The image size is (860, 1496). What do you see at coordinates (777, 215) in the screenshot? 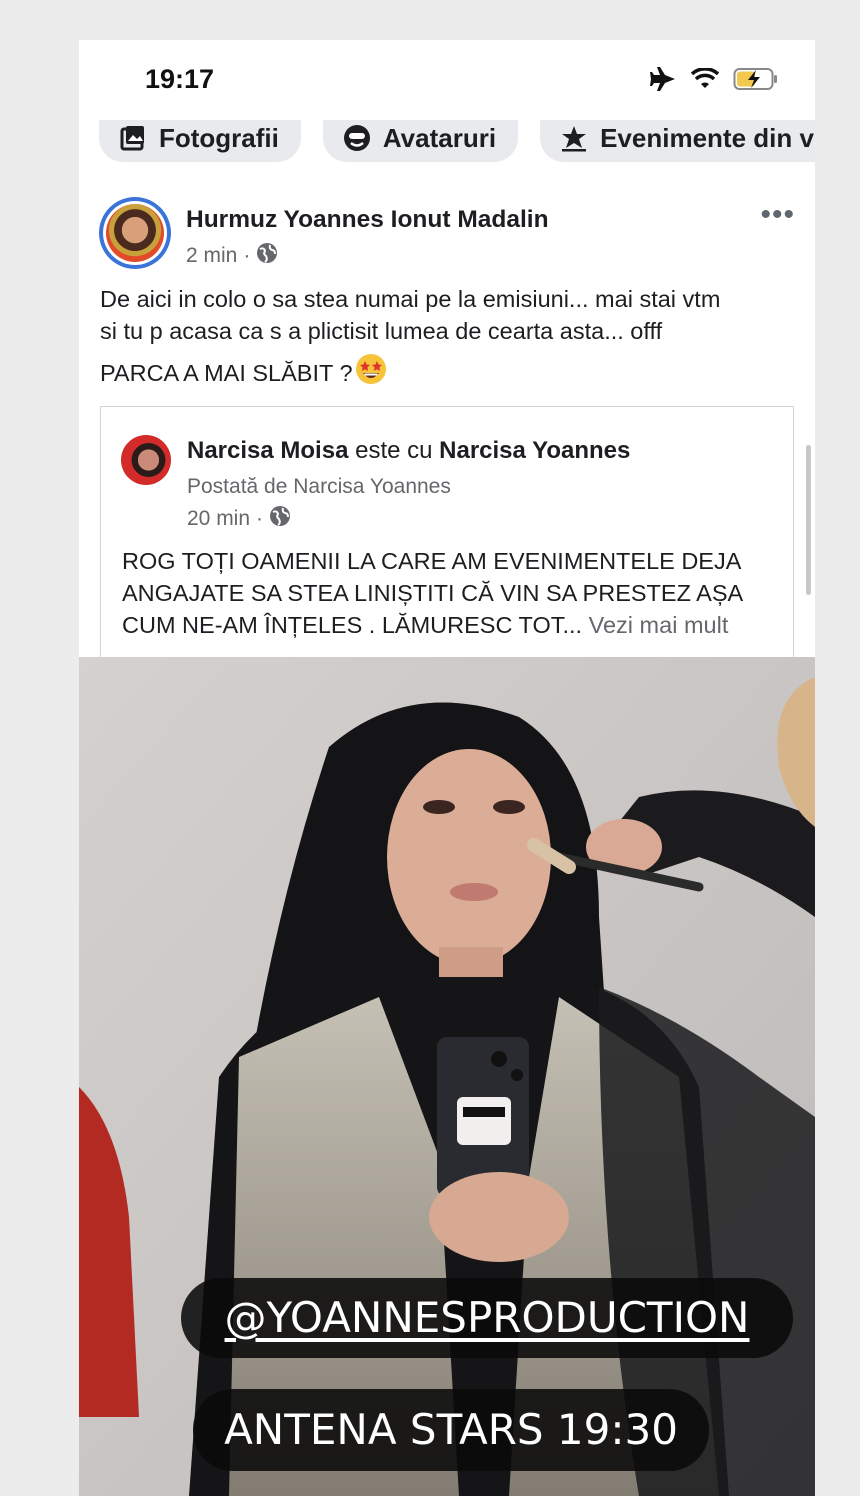
I see `more-options-button: •••` at bounding box center [777, 215].